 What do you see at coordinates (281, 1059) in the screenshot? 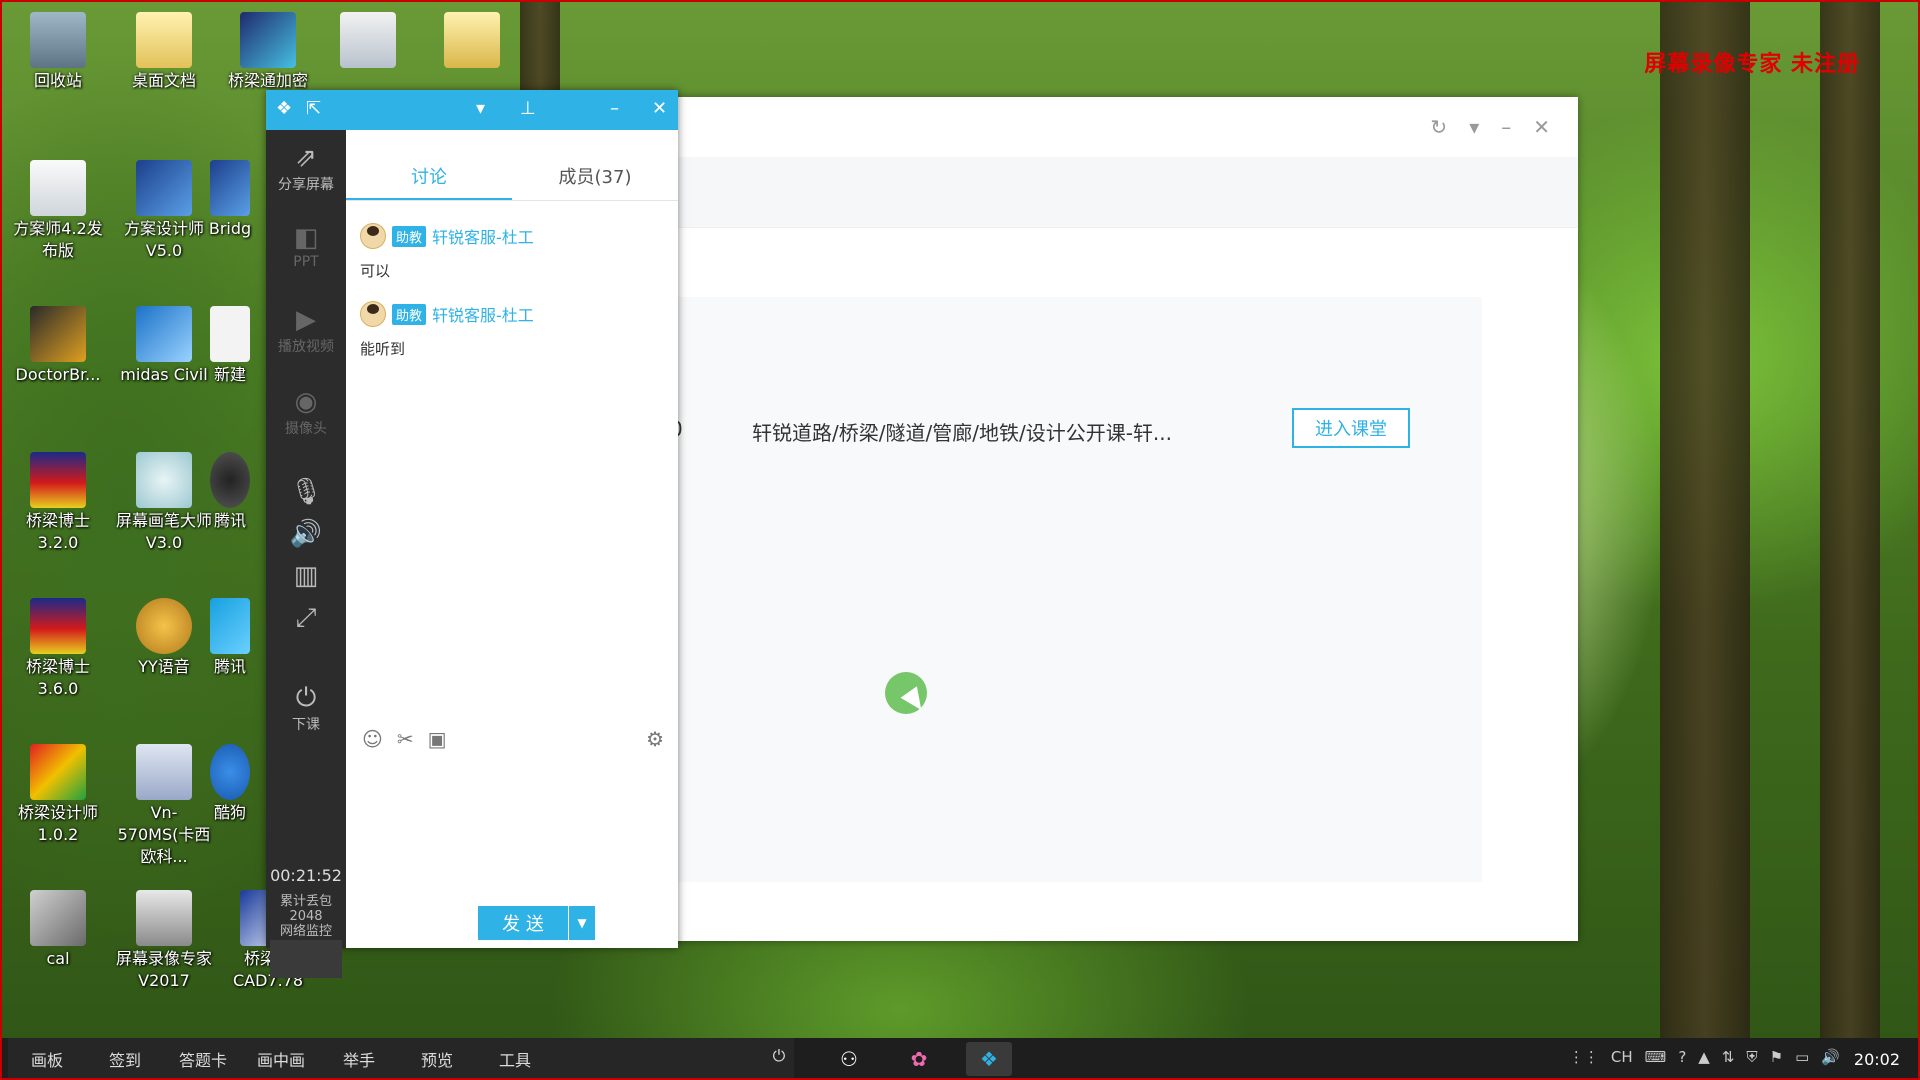
I see `tool-picture-in-picture: 画中画` at bounding box center [281, 1059].